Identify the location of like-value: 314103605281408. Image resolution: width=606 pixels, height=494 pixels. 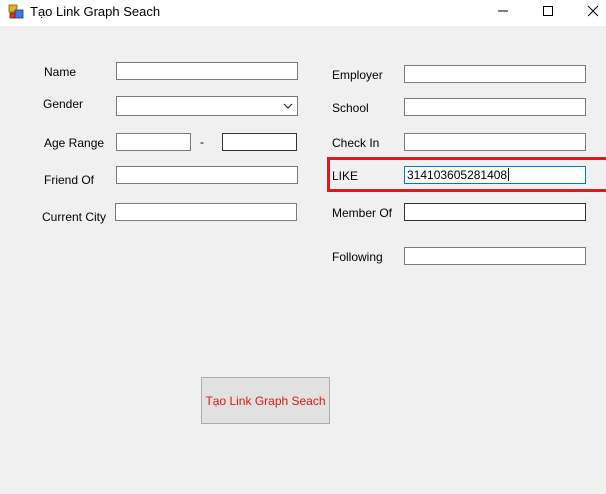
(457, 175).